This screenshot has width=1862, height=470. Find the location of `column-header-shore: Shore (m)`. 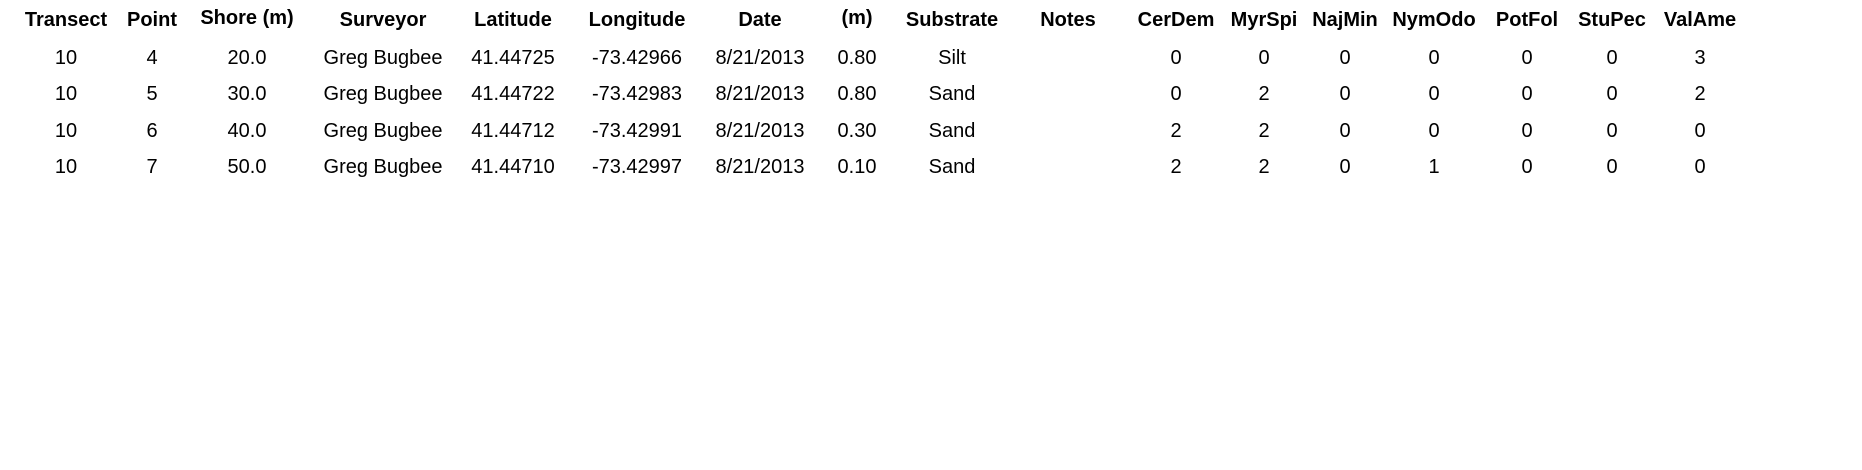

column-header-shore: Shore (m) is located at coordinates (247, 18).